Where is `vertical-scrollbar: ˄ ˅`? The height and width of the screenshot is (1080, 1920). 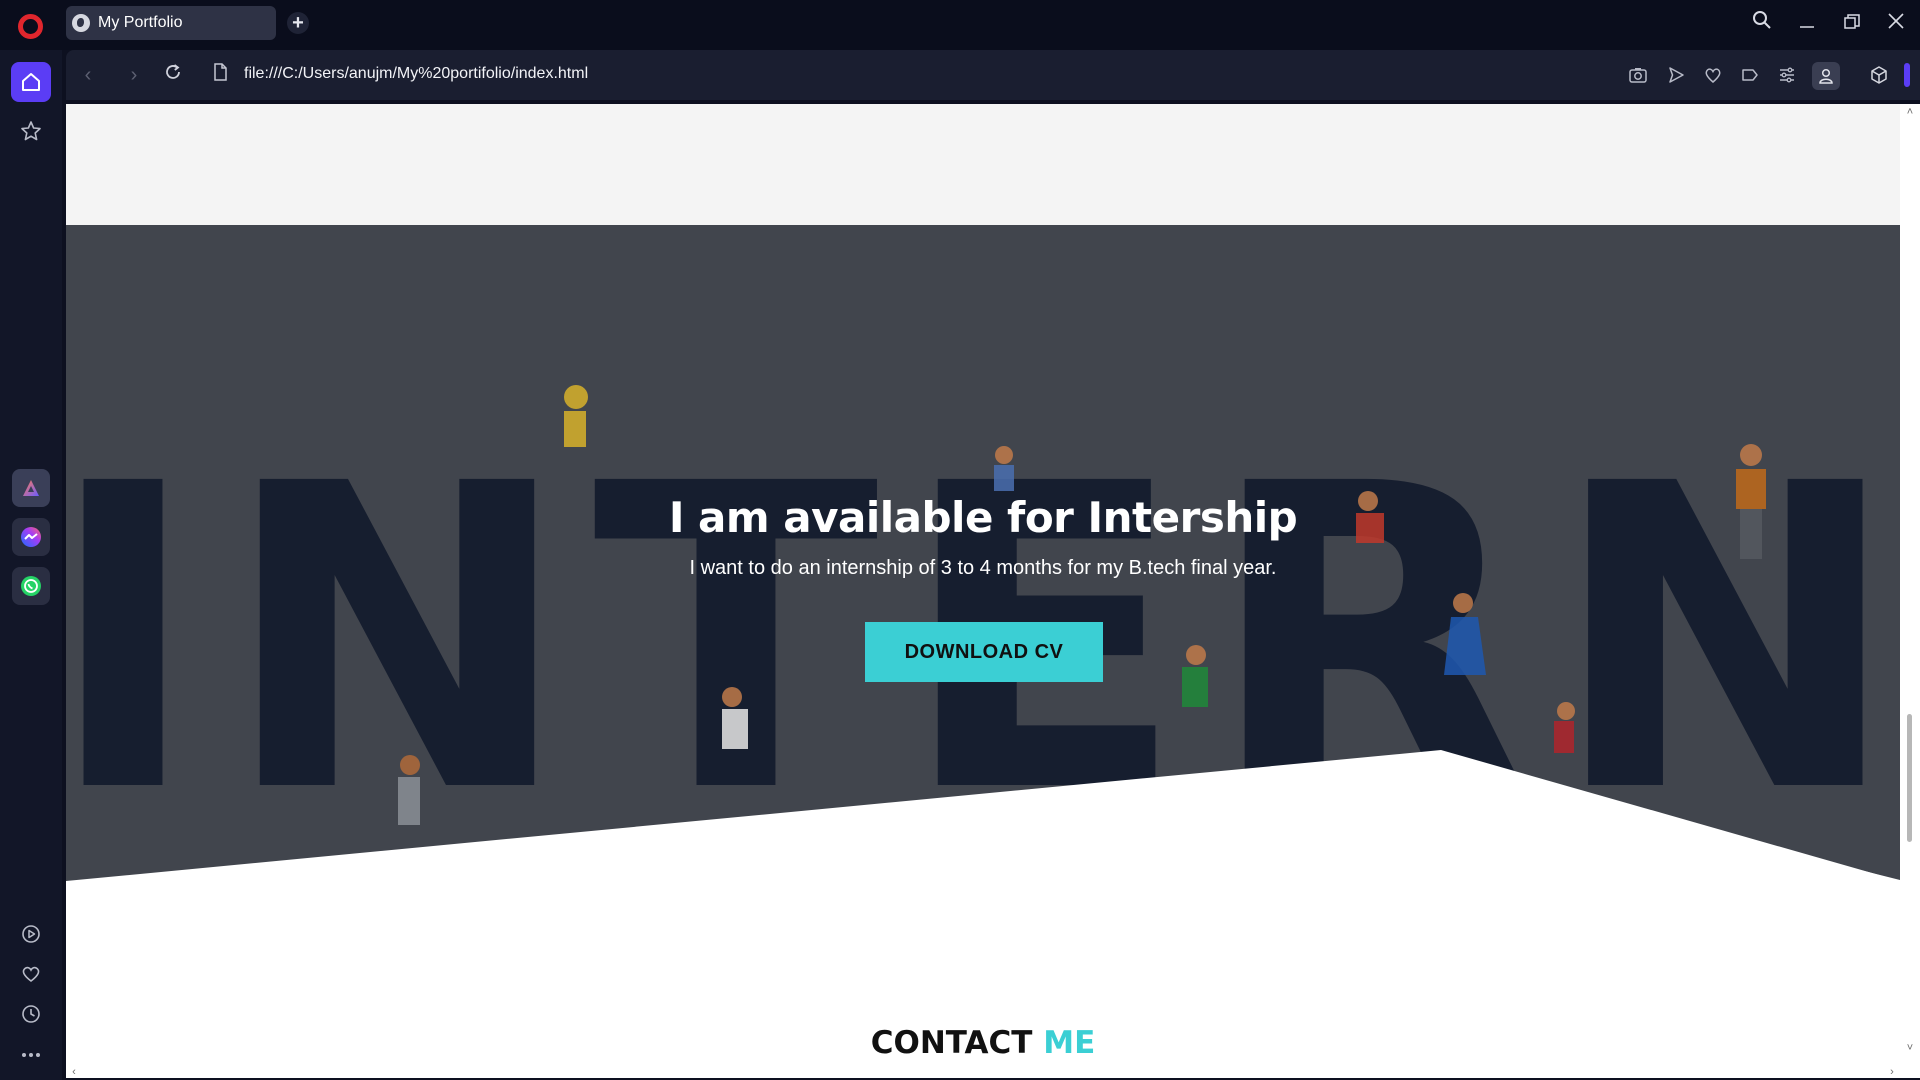
vertical-scrollbar: ˄ ˅ is located at coordinates (1910, 591).